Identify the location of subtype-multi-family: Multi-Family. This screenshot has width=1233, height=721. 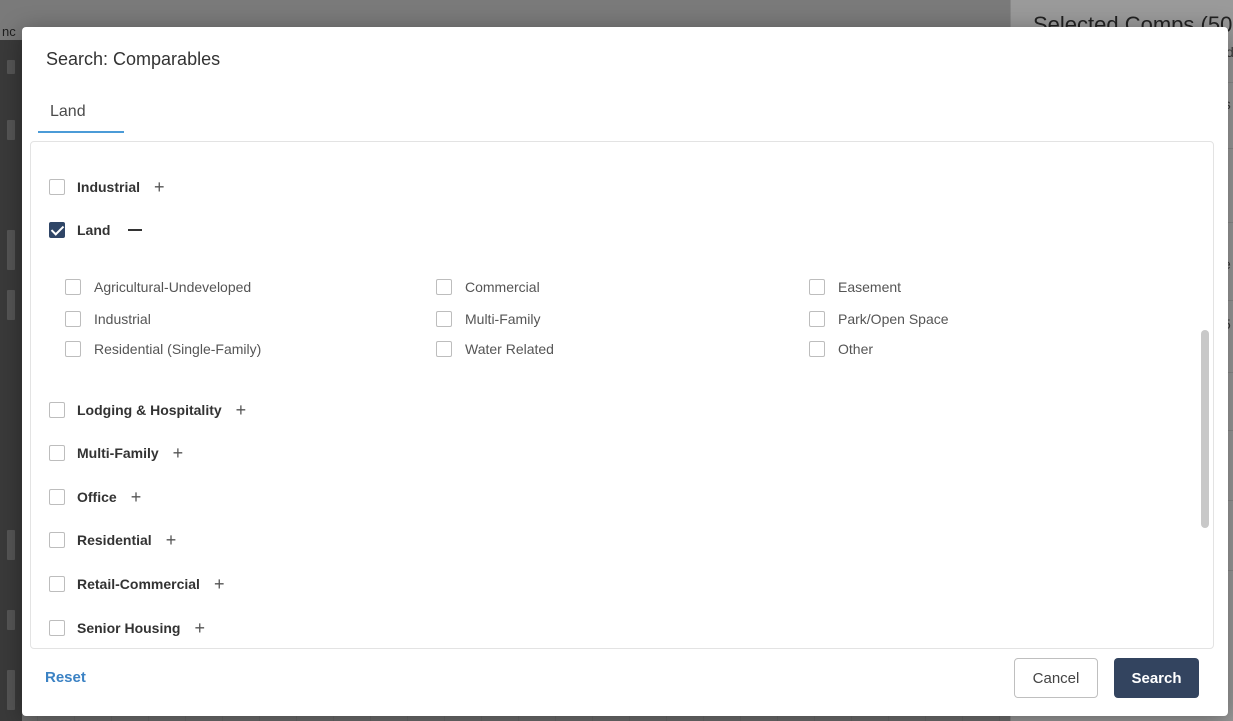
(488, 319).